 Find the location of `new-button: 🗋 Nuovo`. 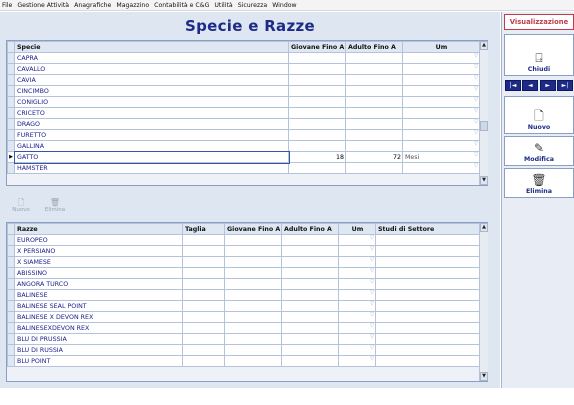

new-button: 🗋 Nuovo is located at coordinates (539, 115).